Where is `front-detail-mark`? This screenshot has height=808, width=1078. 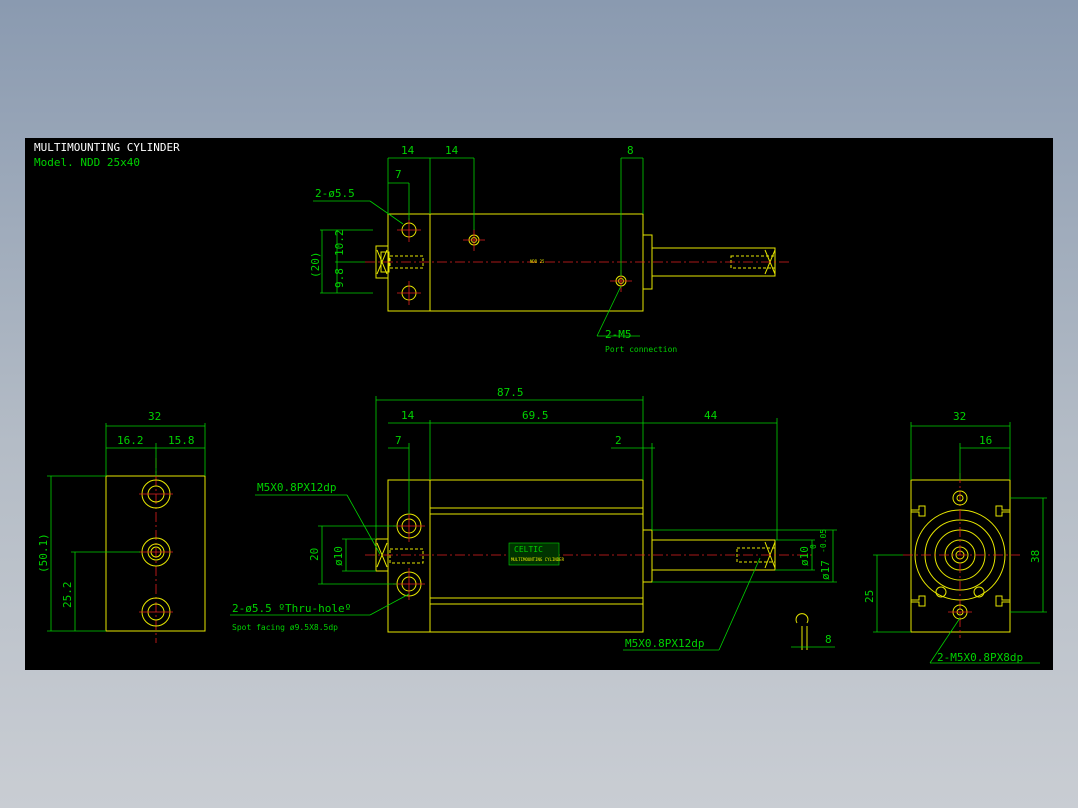
front-detail-mark is located at coordinates (802, 618).